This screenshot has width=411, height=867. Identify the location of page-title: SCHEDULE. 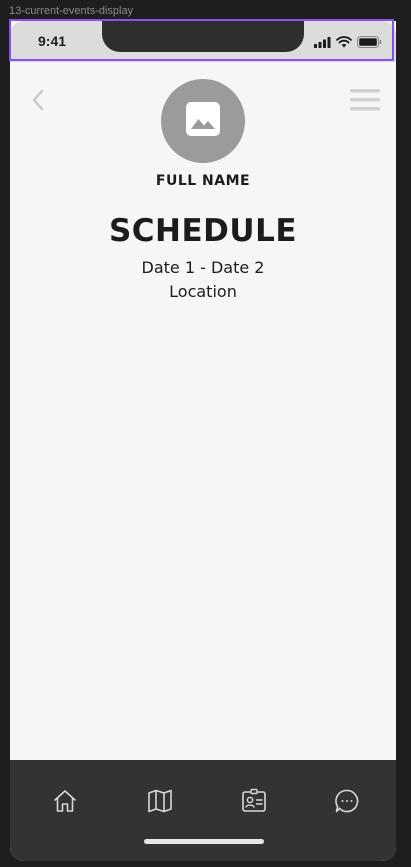
(203, 231).